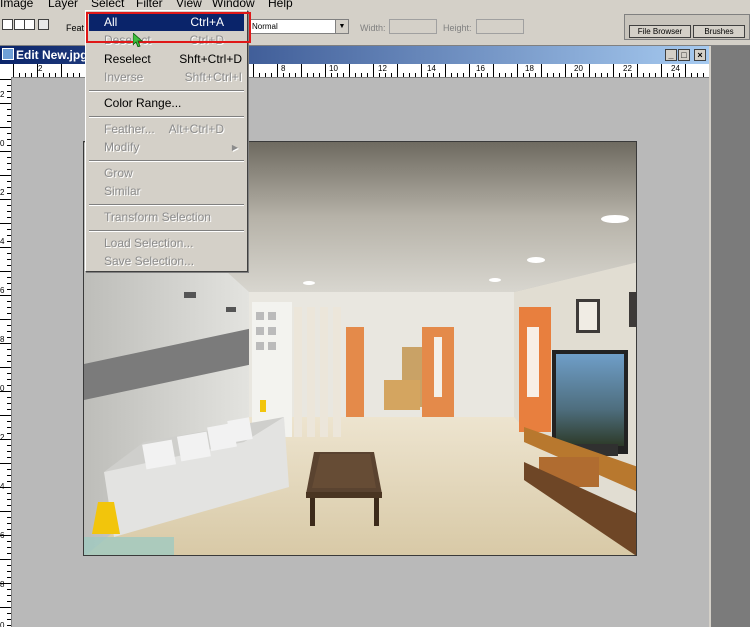 The height and width of the screenshot is (627, 750). Describe the element at coordinates (500, 26) in the screenshot. I see `height-field` at that location.